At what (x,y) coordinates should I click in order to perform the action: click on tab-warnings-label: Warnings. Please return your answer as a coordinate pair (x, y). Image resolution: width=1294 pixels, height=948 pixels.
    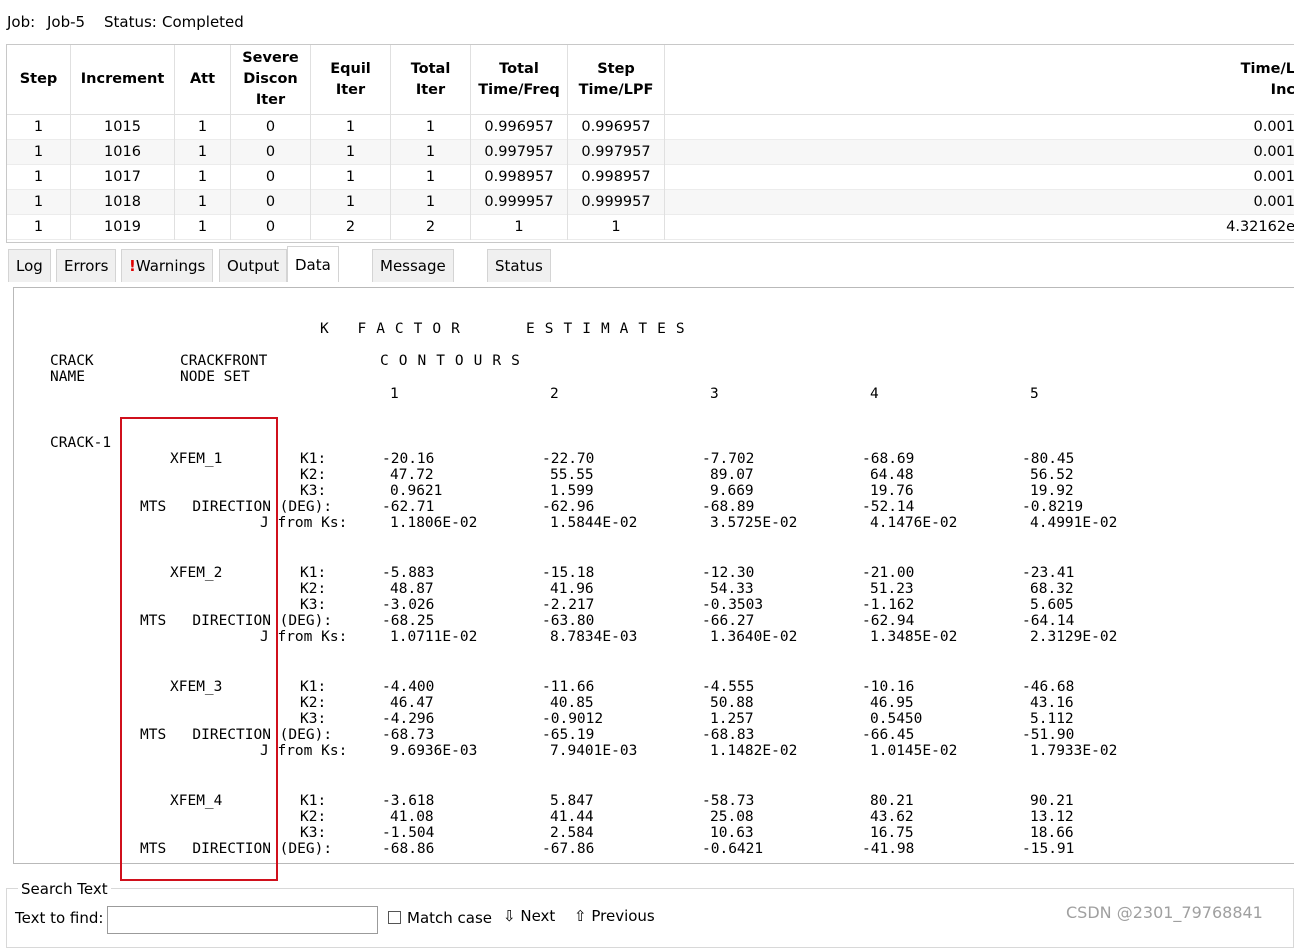
    Looking at the image, I should click on (170, 266).